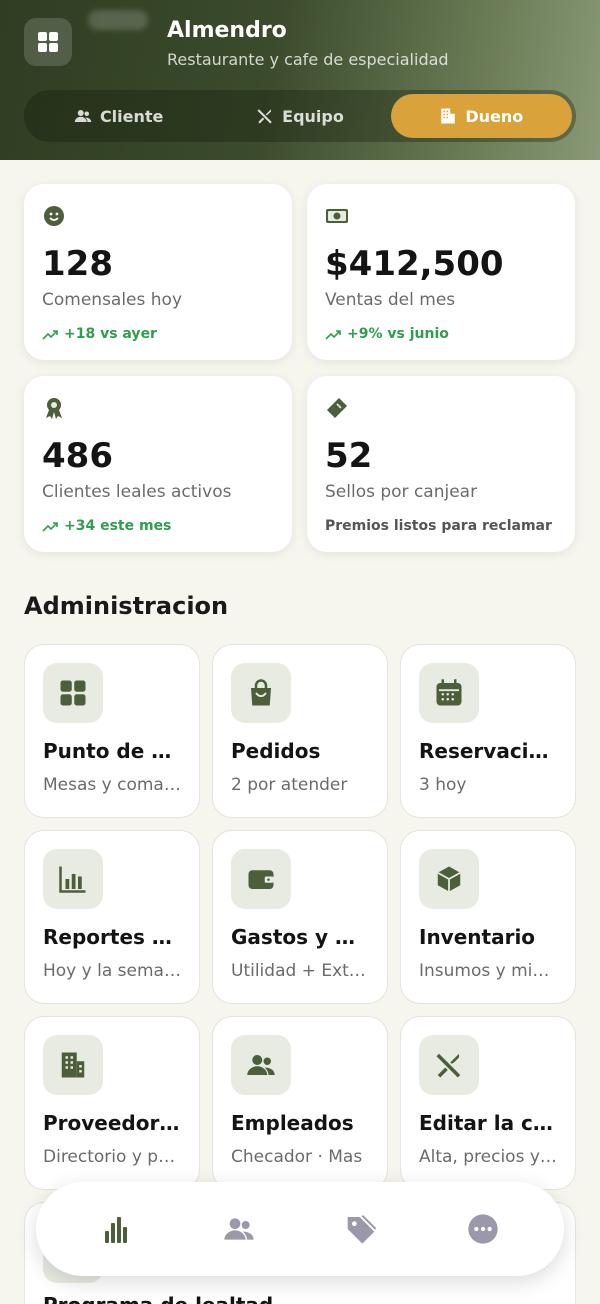  What do you see at coordinates (289, 785) in the screenshot?
I see `tile-subtitle: 2 por atender` at bounding box center [289, 785].